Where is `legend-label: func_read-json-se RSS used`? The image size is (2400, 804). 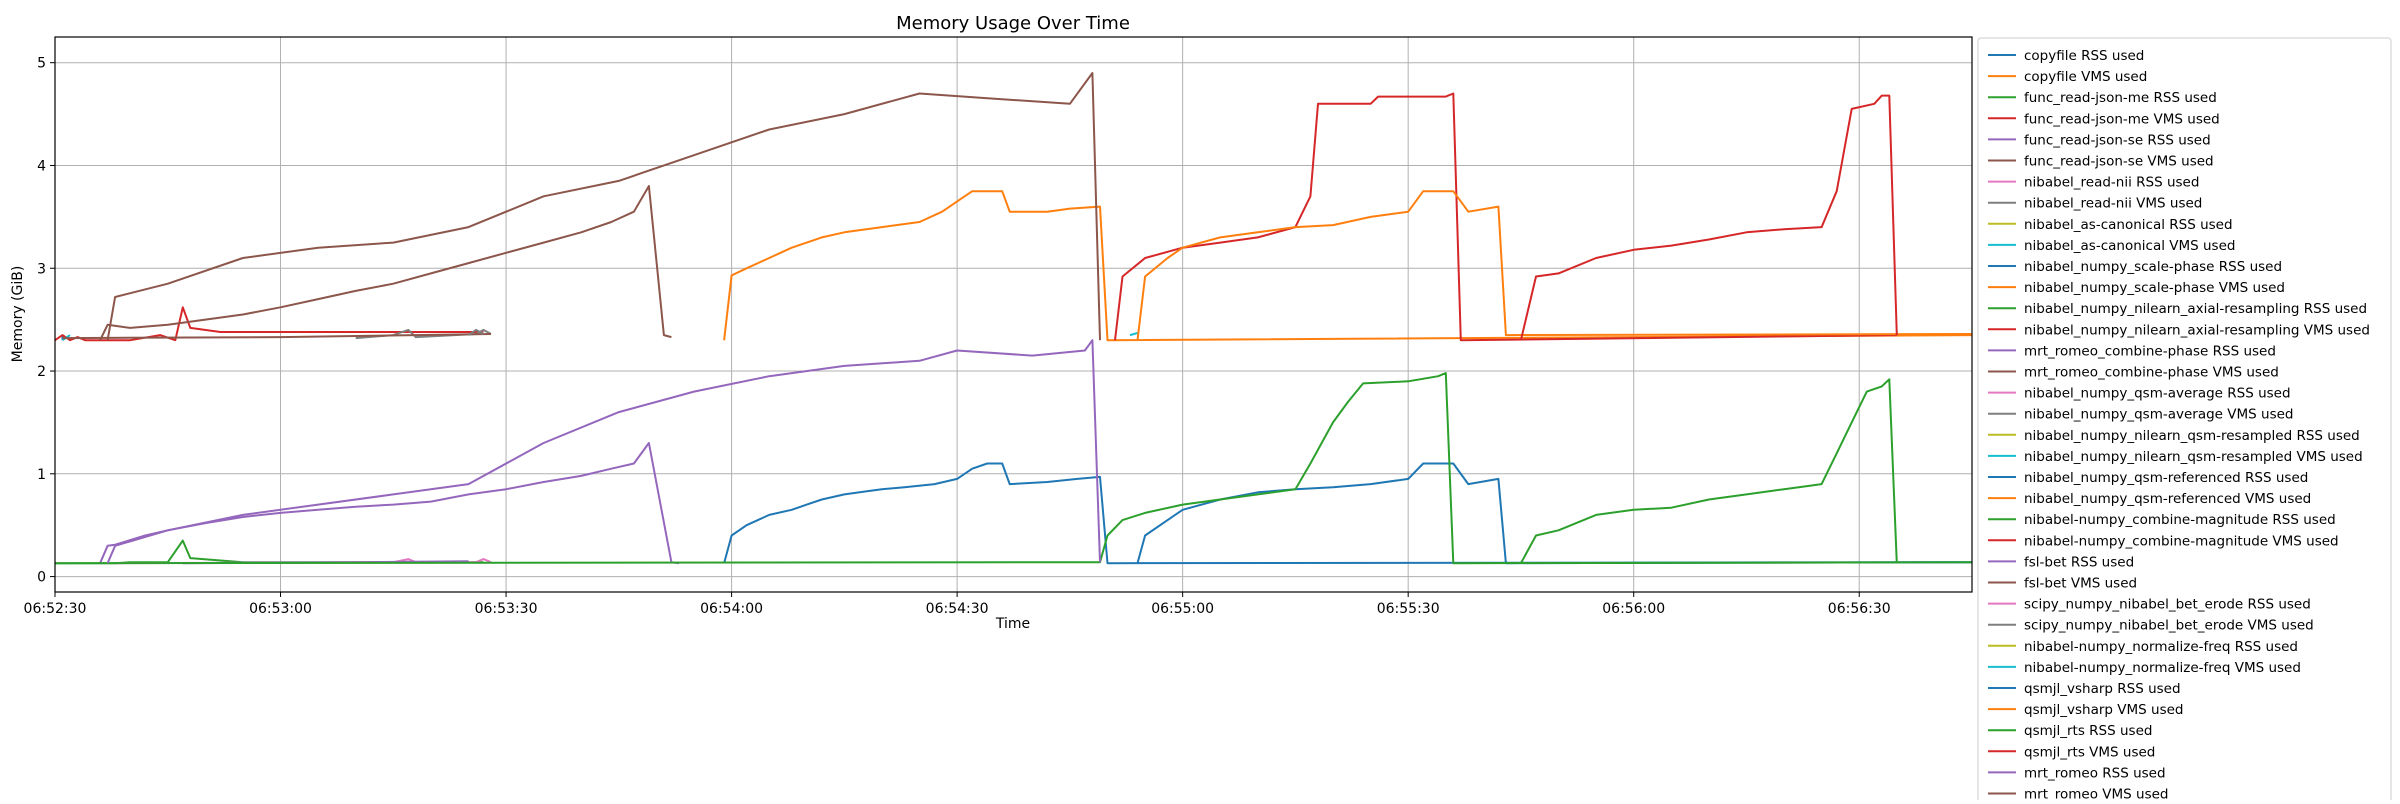
legend-label: func_read-json-se RSS used is located at coordinates (2117, 140).